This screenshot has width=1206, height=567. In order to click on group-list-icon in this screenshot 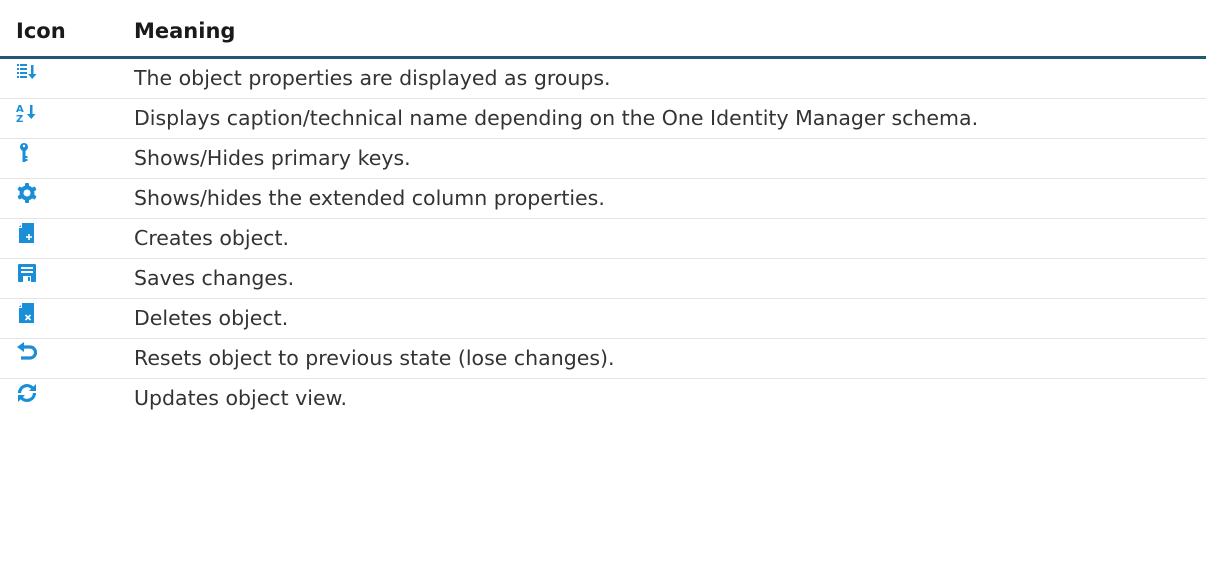, I will do `click(27, 73)`.